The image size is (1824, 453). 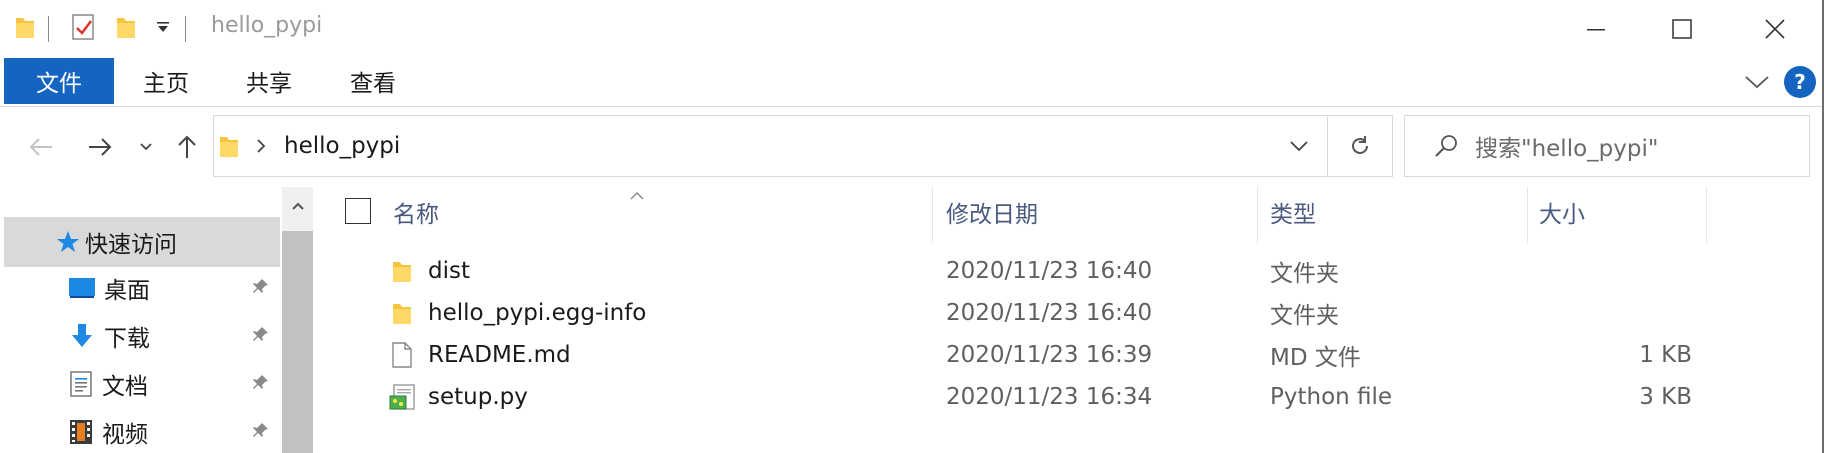 I want to click on search-box: 搜索"hello_pypi", so click(x=1607, y=146).